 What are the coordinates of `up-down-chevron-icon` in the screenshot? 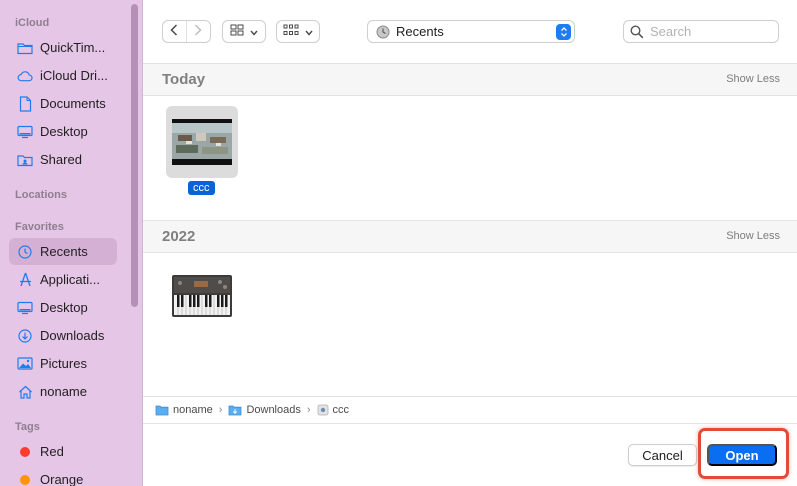 It's located at (563, 32).